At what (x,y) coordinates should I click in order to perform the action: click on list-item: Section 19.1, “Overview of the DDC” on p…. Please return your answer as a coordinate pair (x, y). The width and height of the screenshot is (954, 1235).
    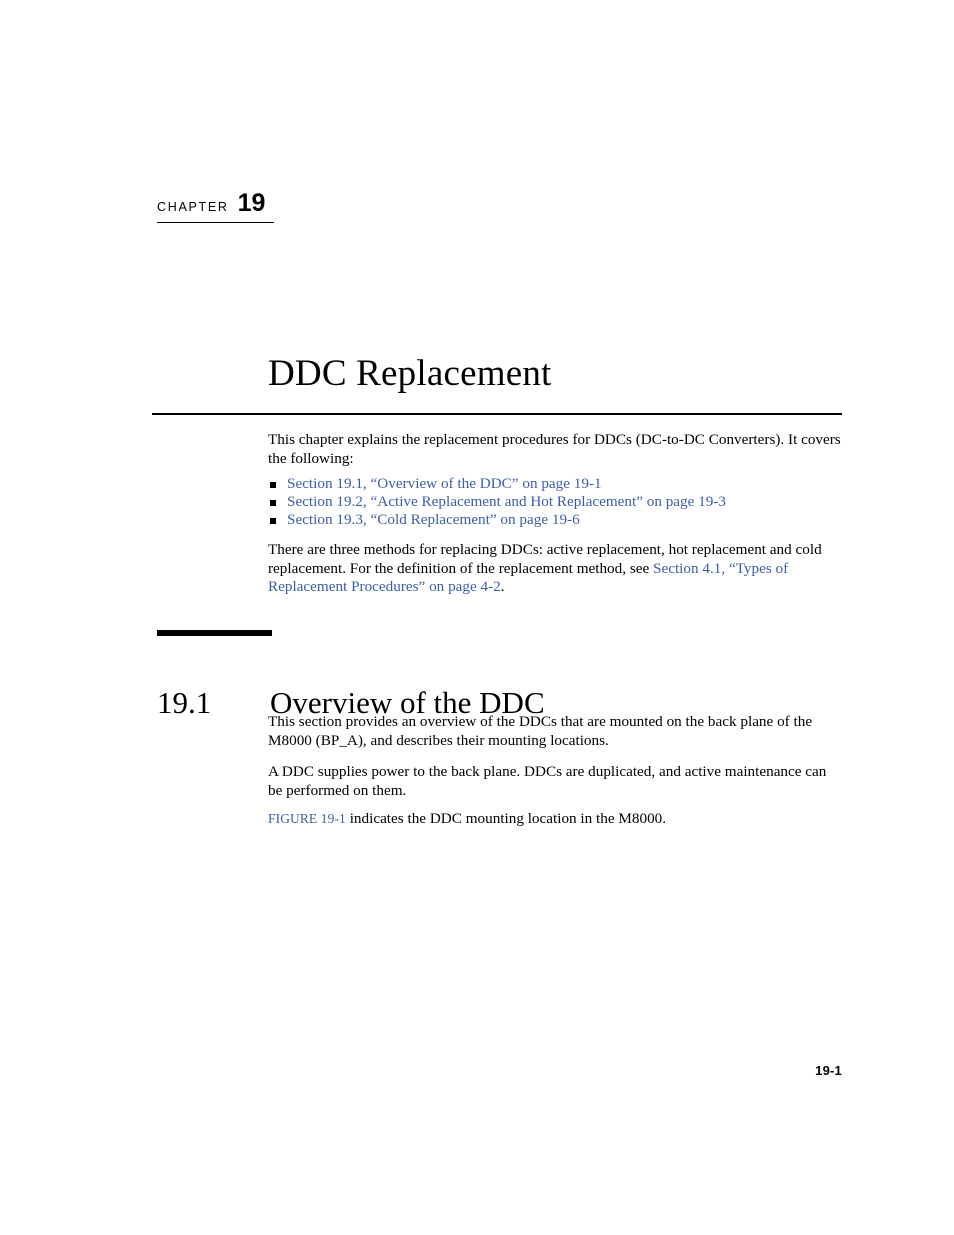
    Looking at the image, I should click on (558, 484).